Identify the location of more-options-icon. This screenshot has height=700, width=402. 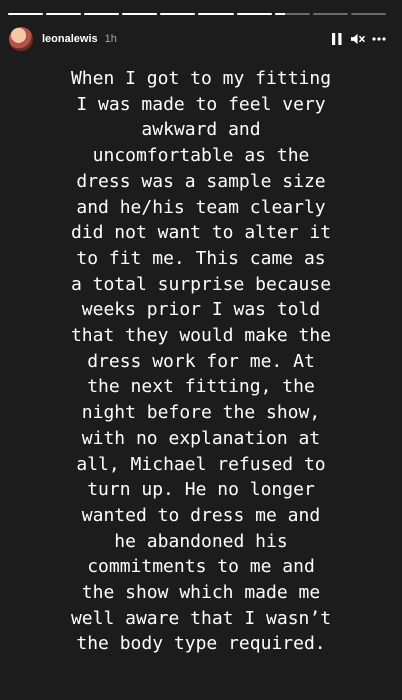
(379, 39).